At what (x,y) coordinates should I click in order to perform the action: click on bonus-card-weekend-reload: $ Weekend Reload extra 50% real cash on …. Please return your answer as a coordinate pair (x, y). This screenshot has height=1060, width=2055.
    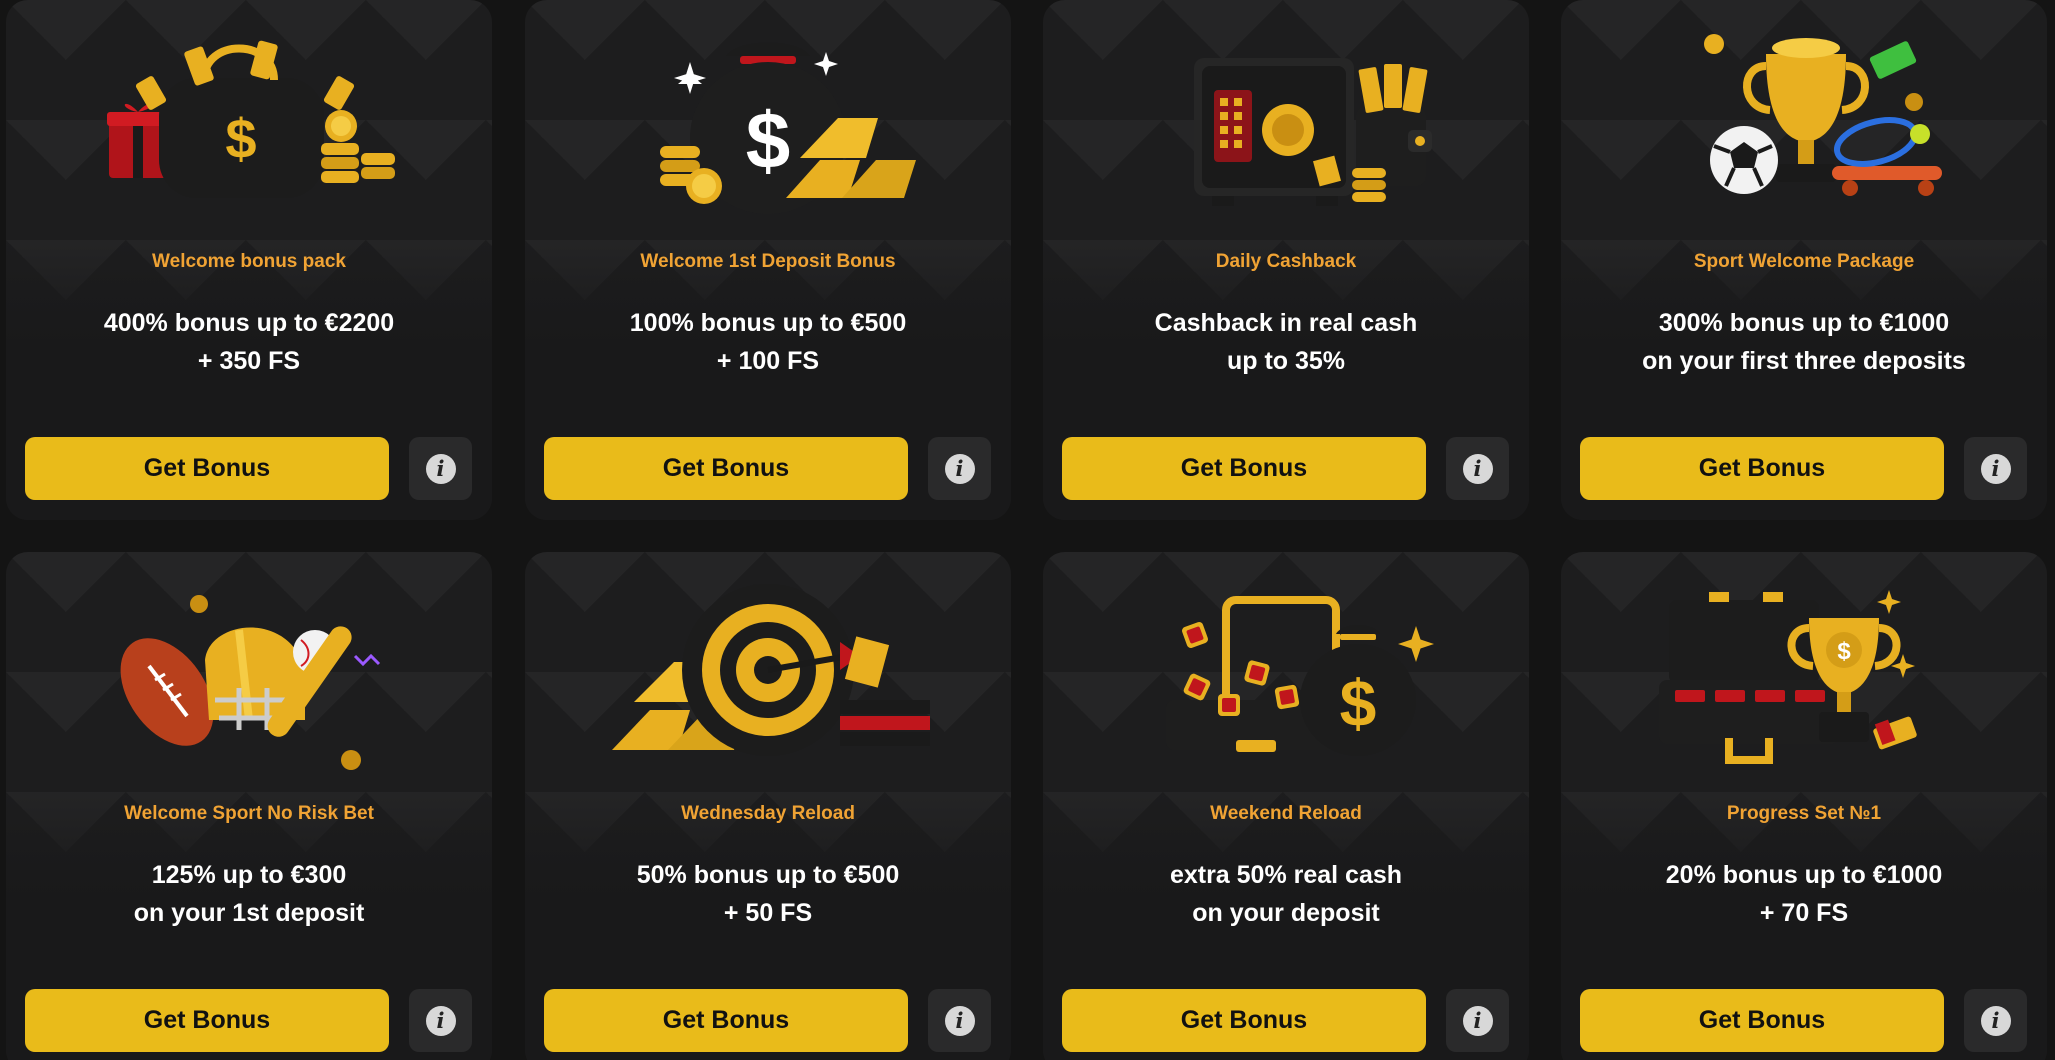
    Looking at the image, I should click on (1286, 806).